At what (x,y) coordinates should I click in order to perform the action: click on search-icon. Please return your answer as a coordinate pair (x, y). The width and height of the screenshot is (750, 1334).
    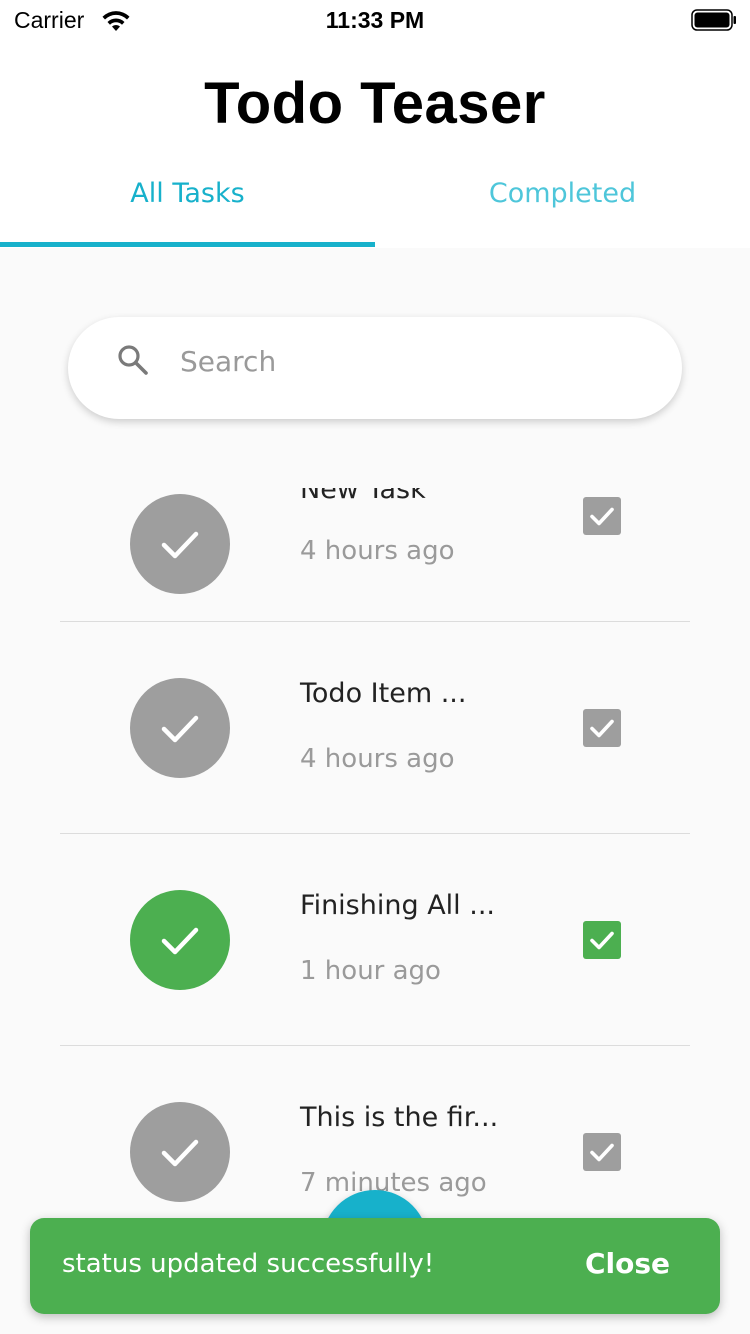
    Looking at the image, I should click on (133, 360).